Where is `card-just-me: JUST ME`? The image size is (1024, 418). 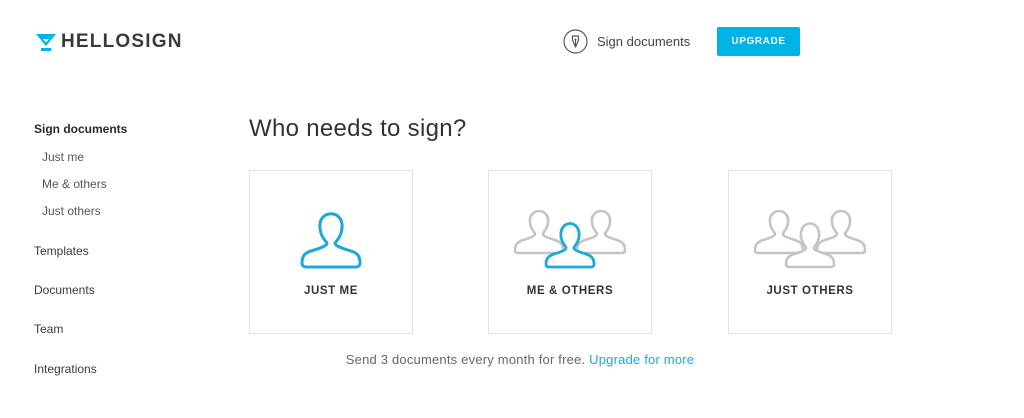
card-just-me: JUST ME is located at coordinates (331, 252).